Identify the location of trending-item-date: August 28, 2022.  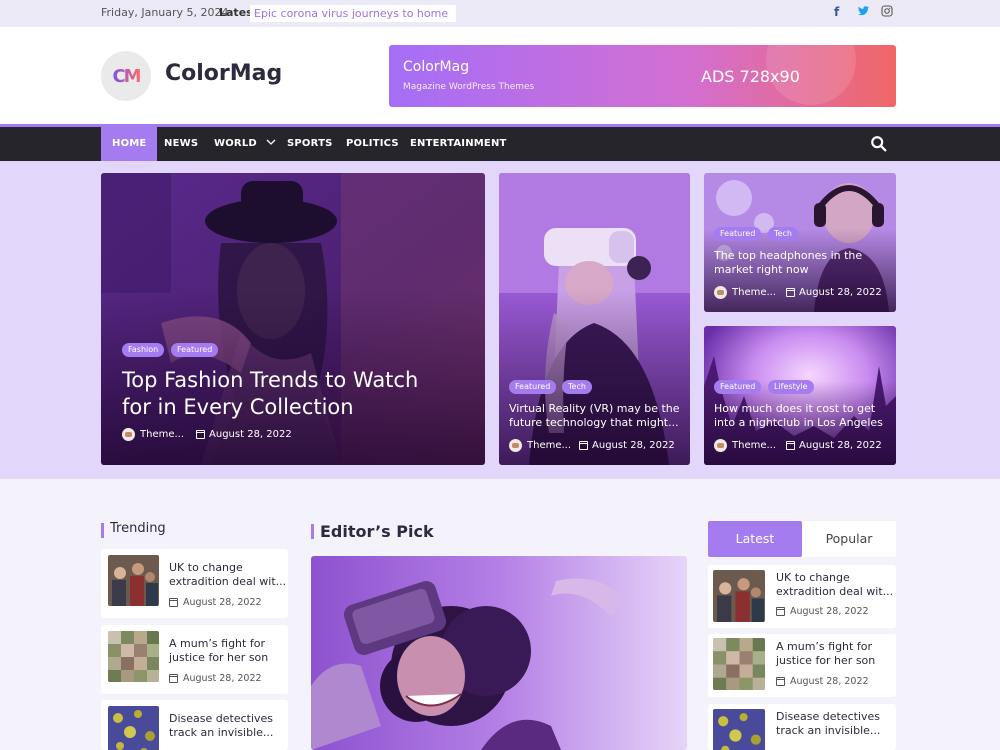
(215, 678).